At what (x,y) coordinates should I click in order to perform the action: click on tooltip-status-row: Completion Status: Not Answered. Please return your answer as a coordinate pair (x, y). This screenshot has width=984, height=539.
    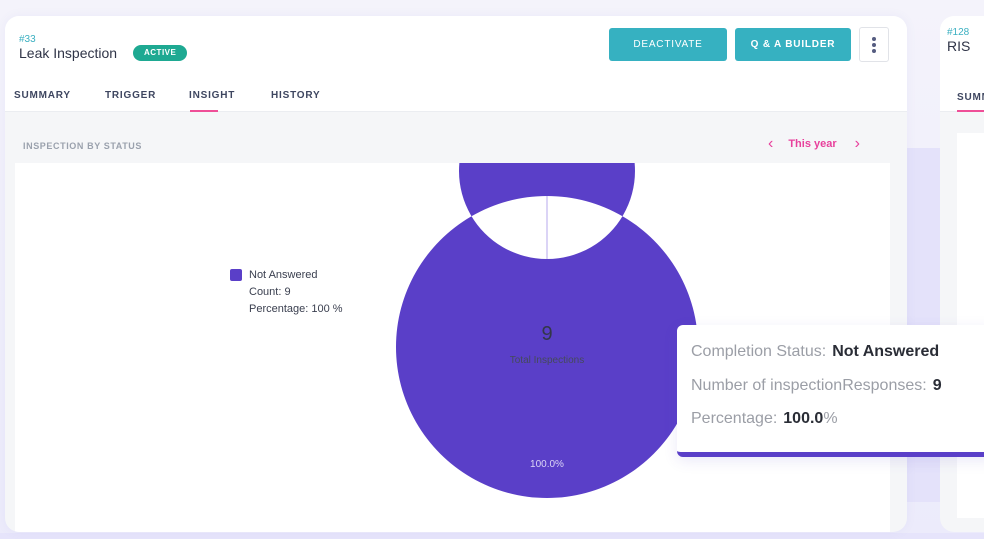
    Looking at the image, I should click on (815, 352).